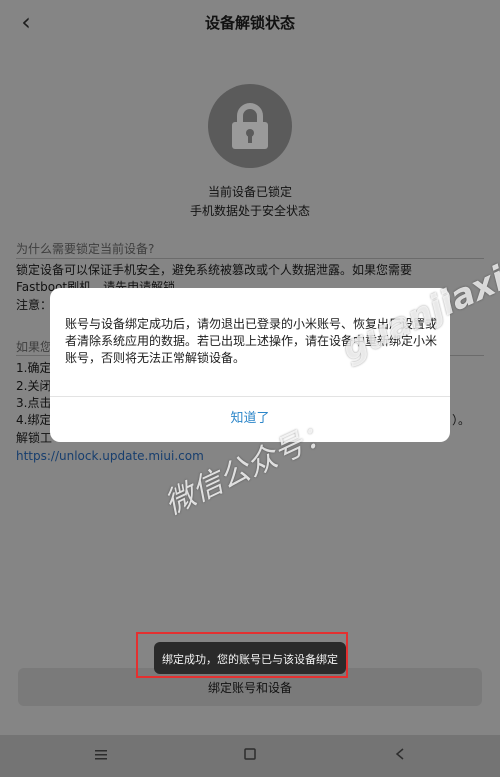 The image size is (500, 777). What do you see at coordinates (461, 420) in the screenshot?
I see `howto-step-4-suffix: ）。` at bounding box center [461, 420].